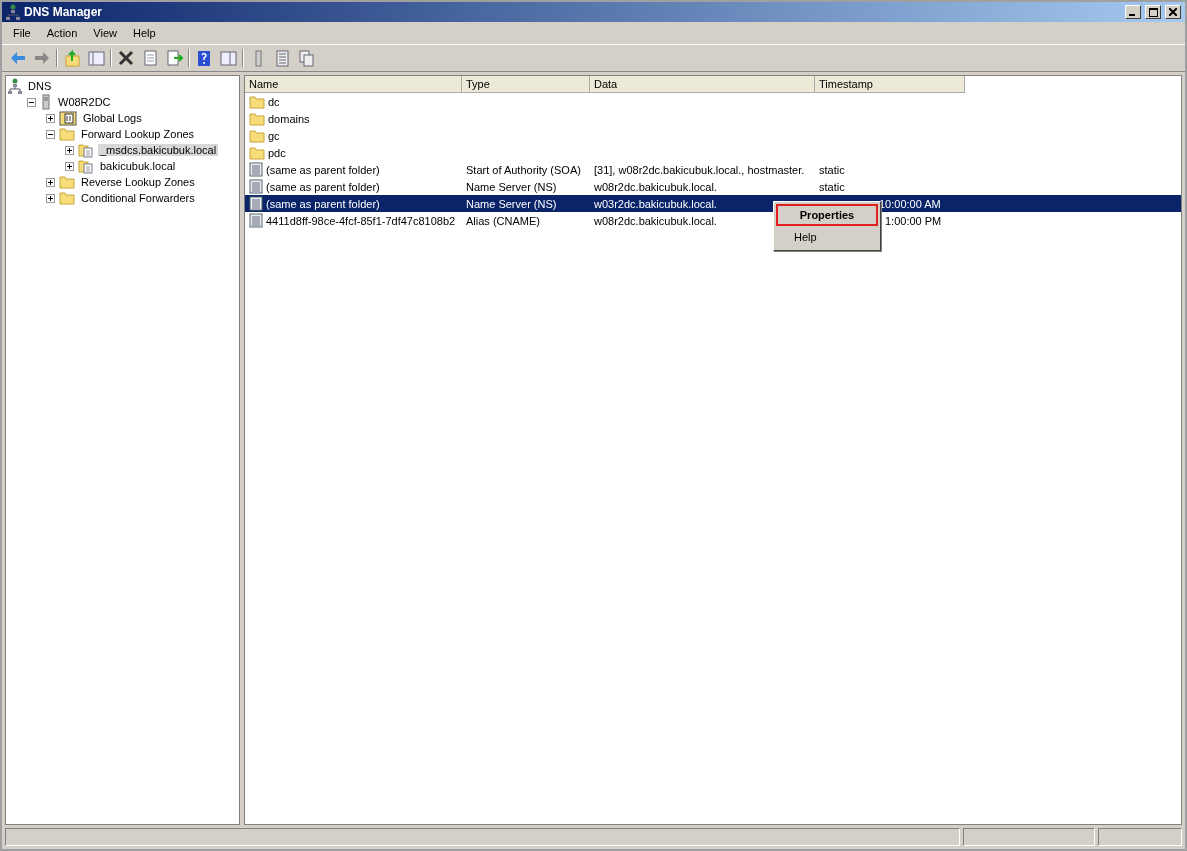 This screenshot has height=851, width=1187. What do you see at coordinates (1153, 12) in the screenshot?
I see `maximize-icon` at bounding box center [1153, 12].